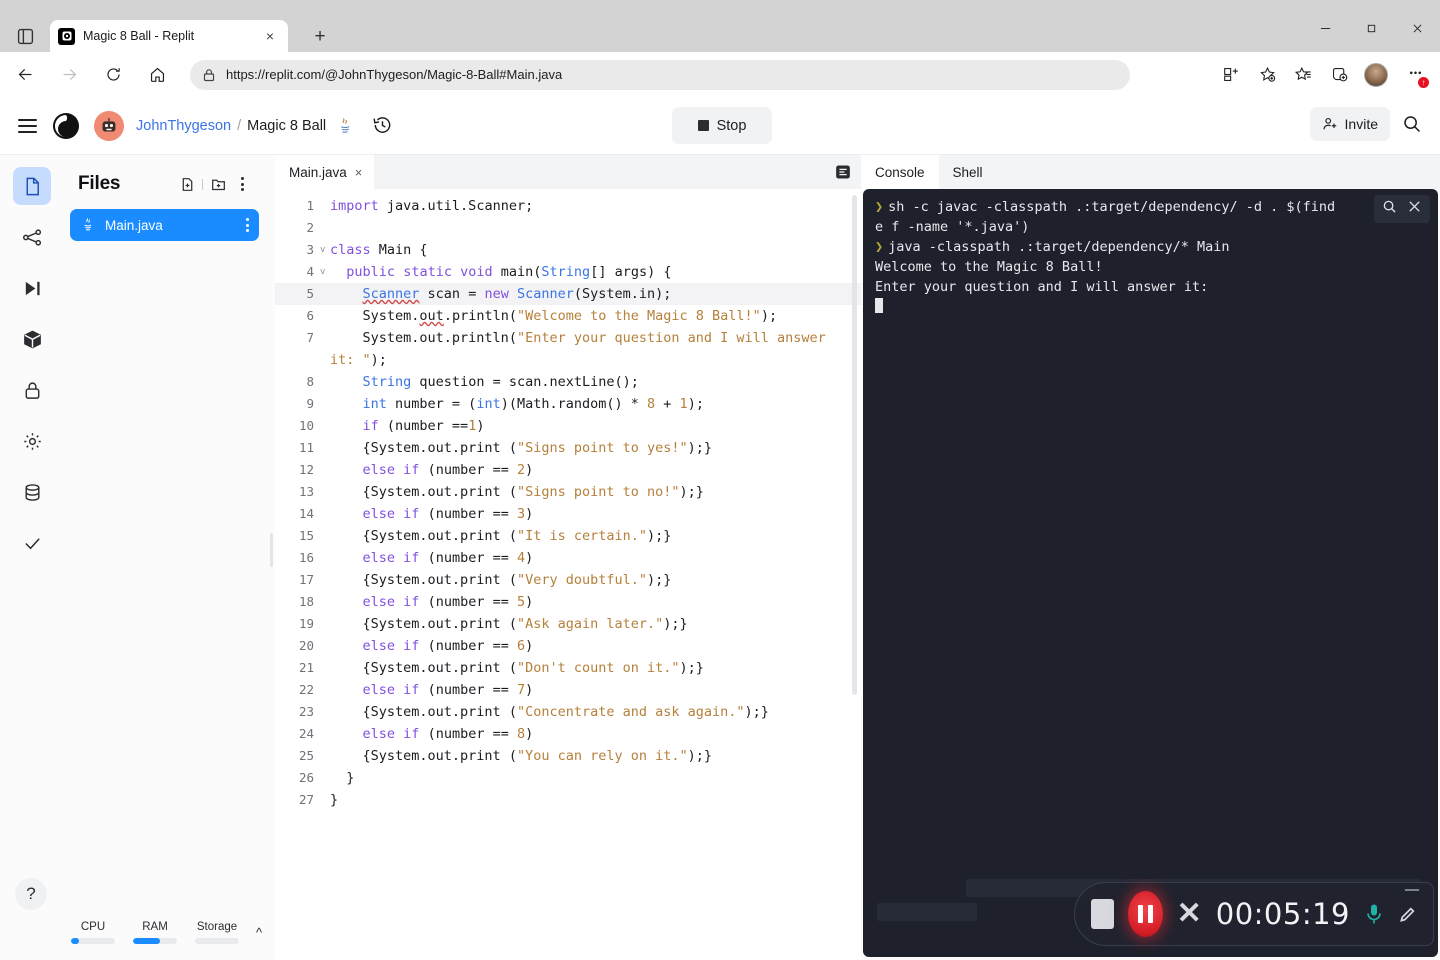 The height and width of the screenshot is (960, 1440). Describe the element at coordinates (25, 75) in the screenshot. I see `back-arrow-icon` at that location.